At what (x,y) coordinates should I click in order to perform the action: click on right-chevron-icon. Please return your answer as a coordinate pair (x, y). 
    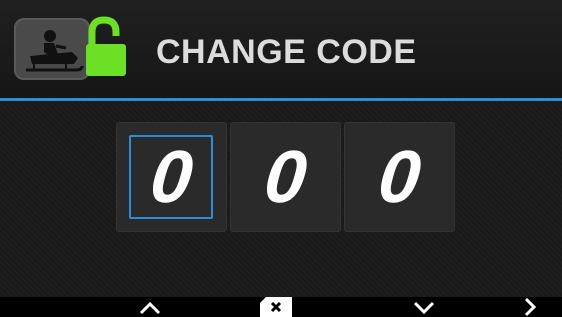
    Looking at the image, I should click on (530, 307).